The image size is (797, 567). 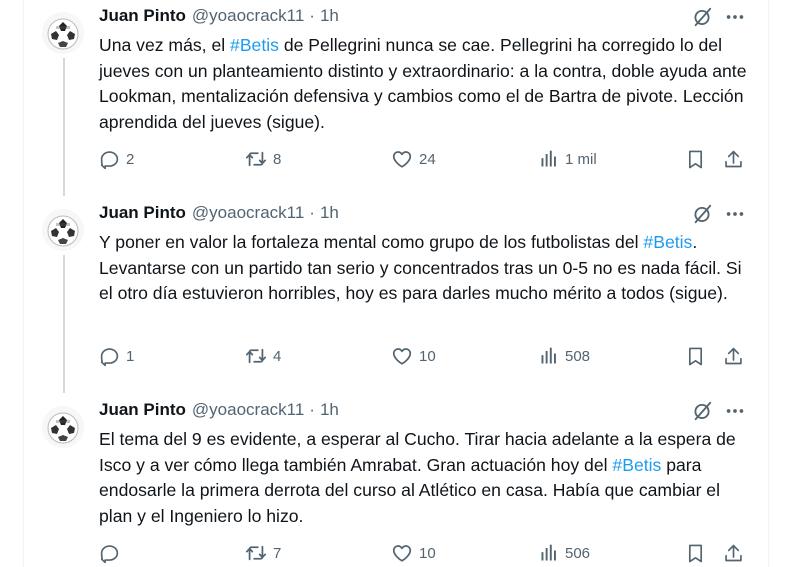 What do you see at coordinates (564, 356) in the screenshot?
I see `views-button: 508` at bounding box center [564, 356].